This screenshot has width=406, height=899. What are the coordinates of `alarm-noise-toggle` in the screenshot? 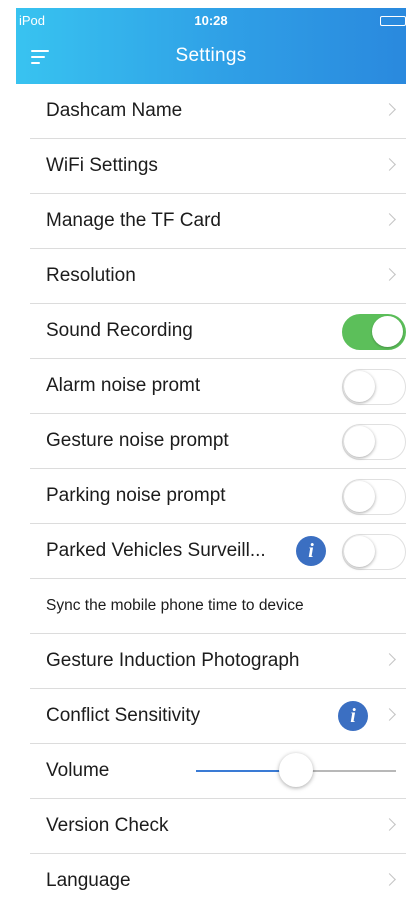 It's located at (374, 387).